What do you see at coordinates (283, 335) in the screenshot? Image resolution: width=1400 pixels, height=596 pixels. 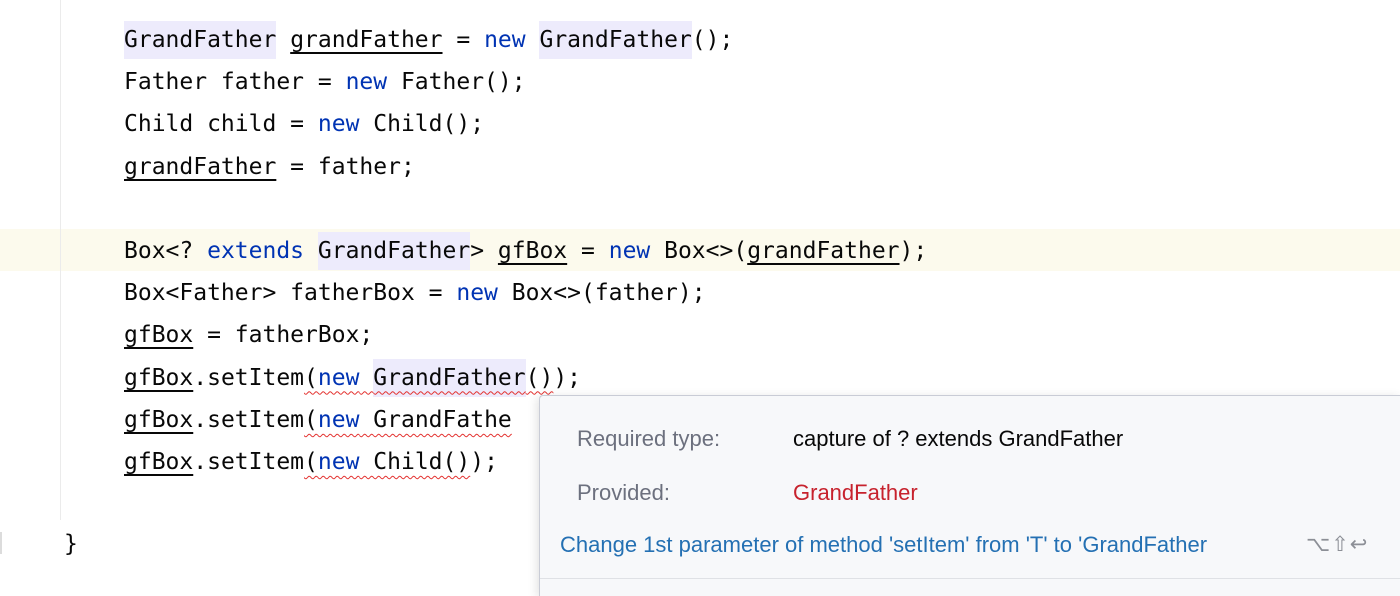 I see `code-token: = fatherBox;` at bounding box center [283, 335].